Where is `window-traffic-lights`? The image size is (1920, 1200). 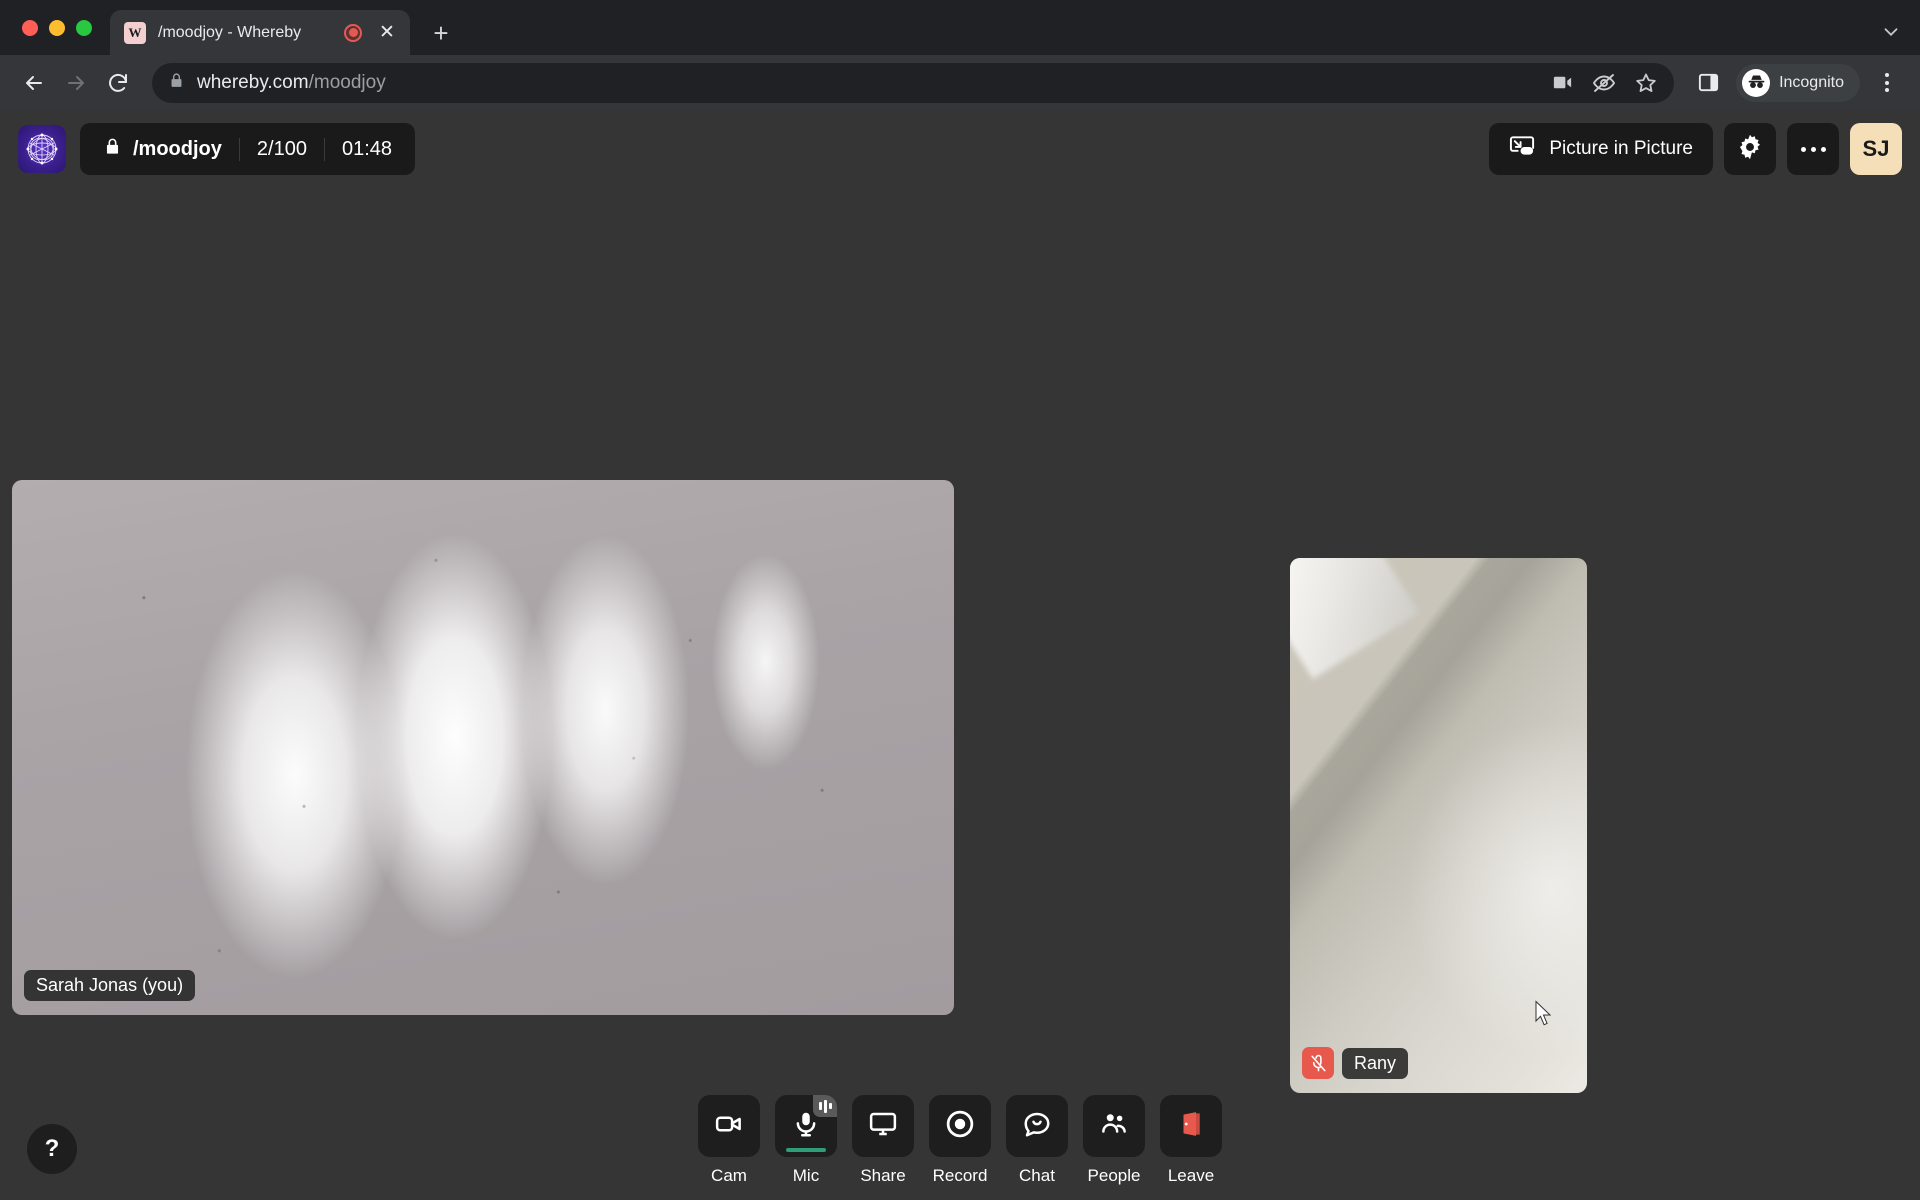 window-traffic-lights is located at coordinates (60, 27).